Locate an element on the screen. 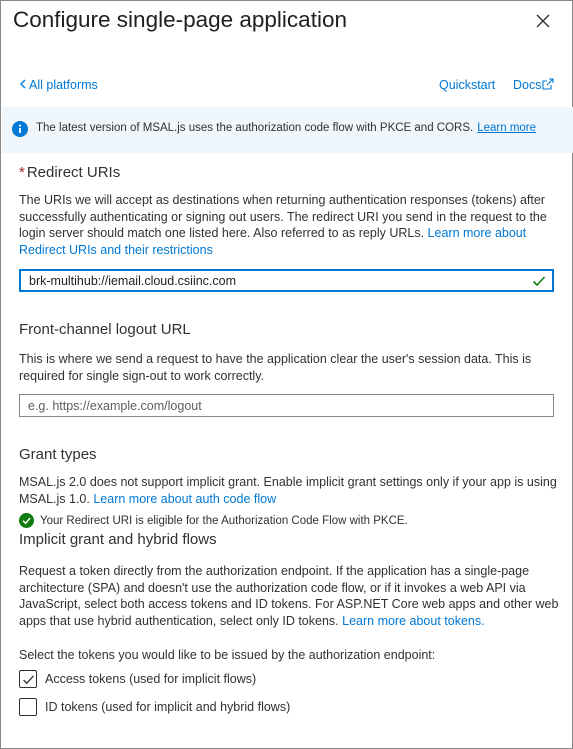 The image size is (573, 749). redirect-uri-field is located at coordinates (286, 280).